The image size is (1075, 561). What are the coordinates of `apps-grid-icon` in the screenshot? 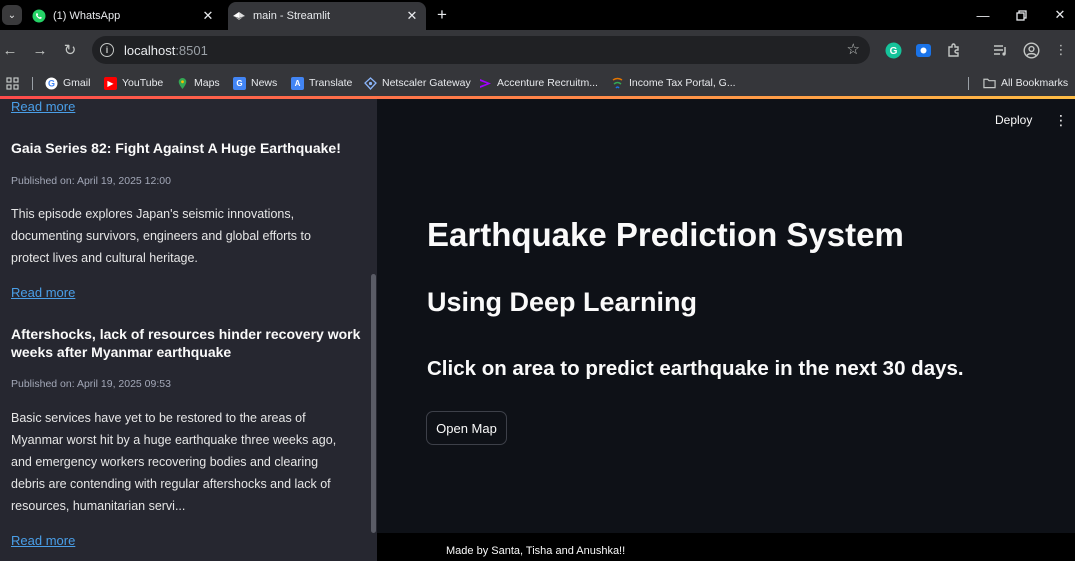 It's located at (12, 83).